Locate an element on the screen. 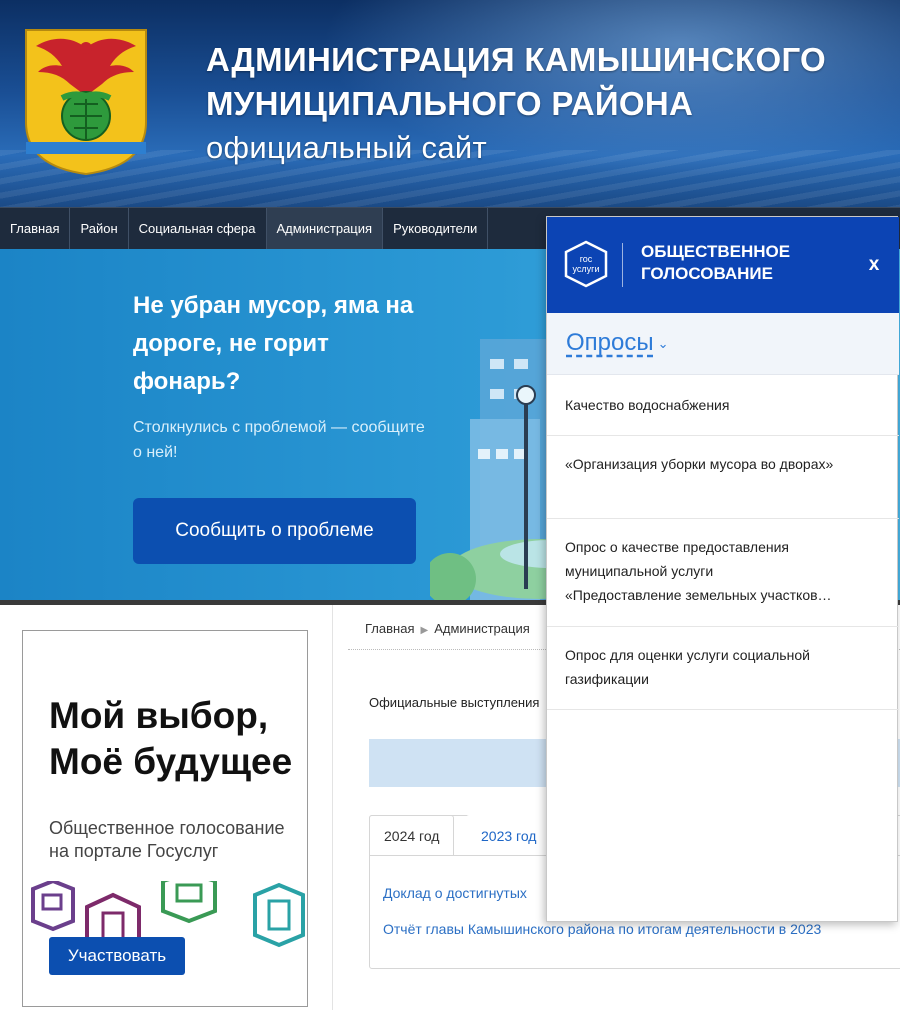 Image resolution: width=900 pixels, height=1010 pixels. breadcrumb-home: Главная is located at coordinates (389, 628).